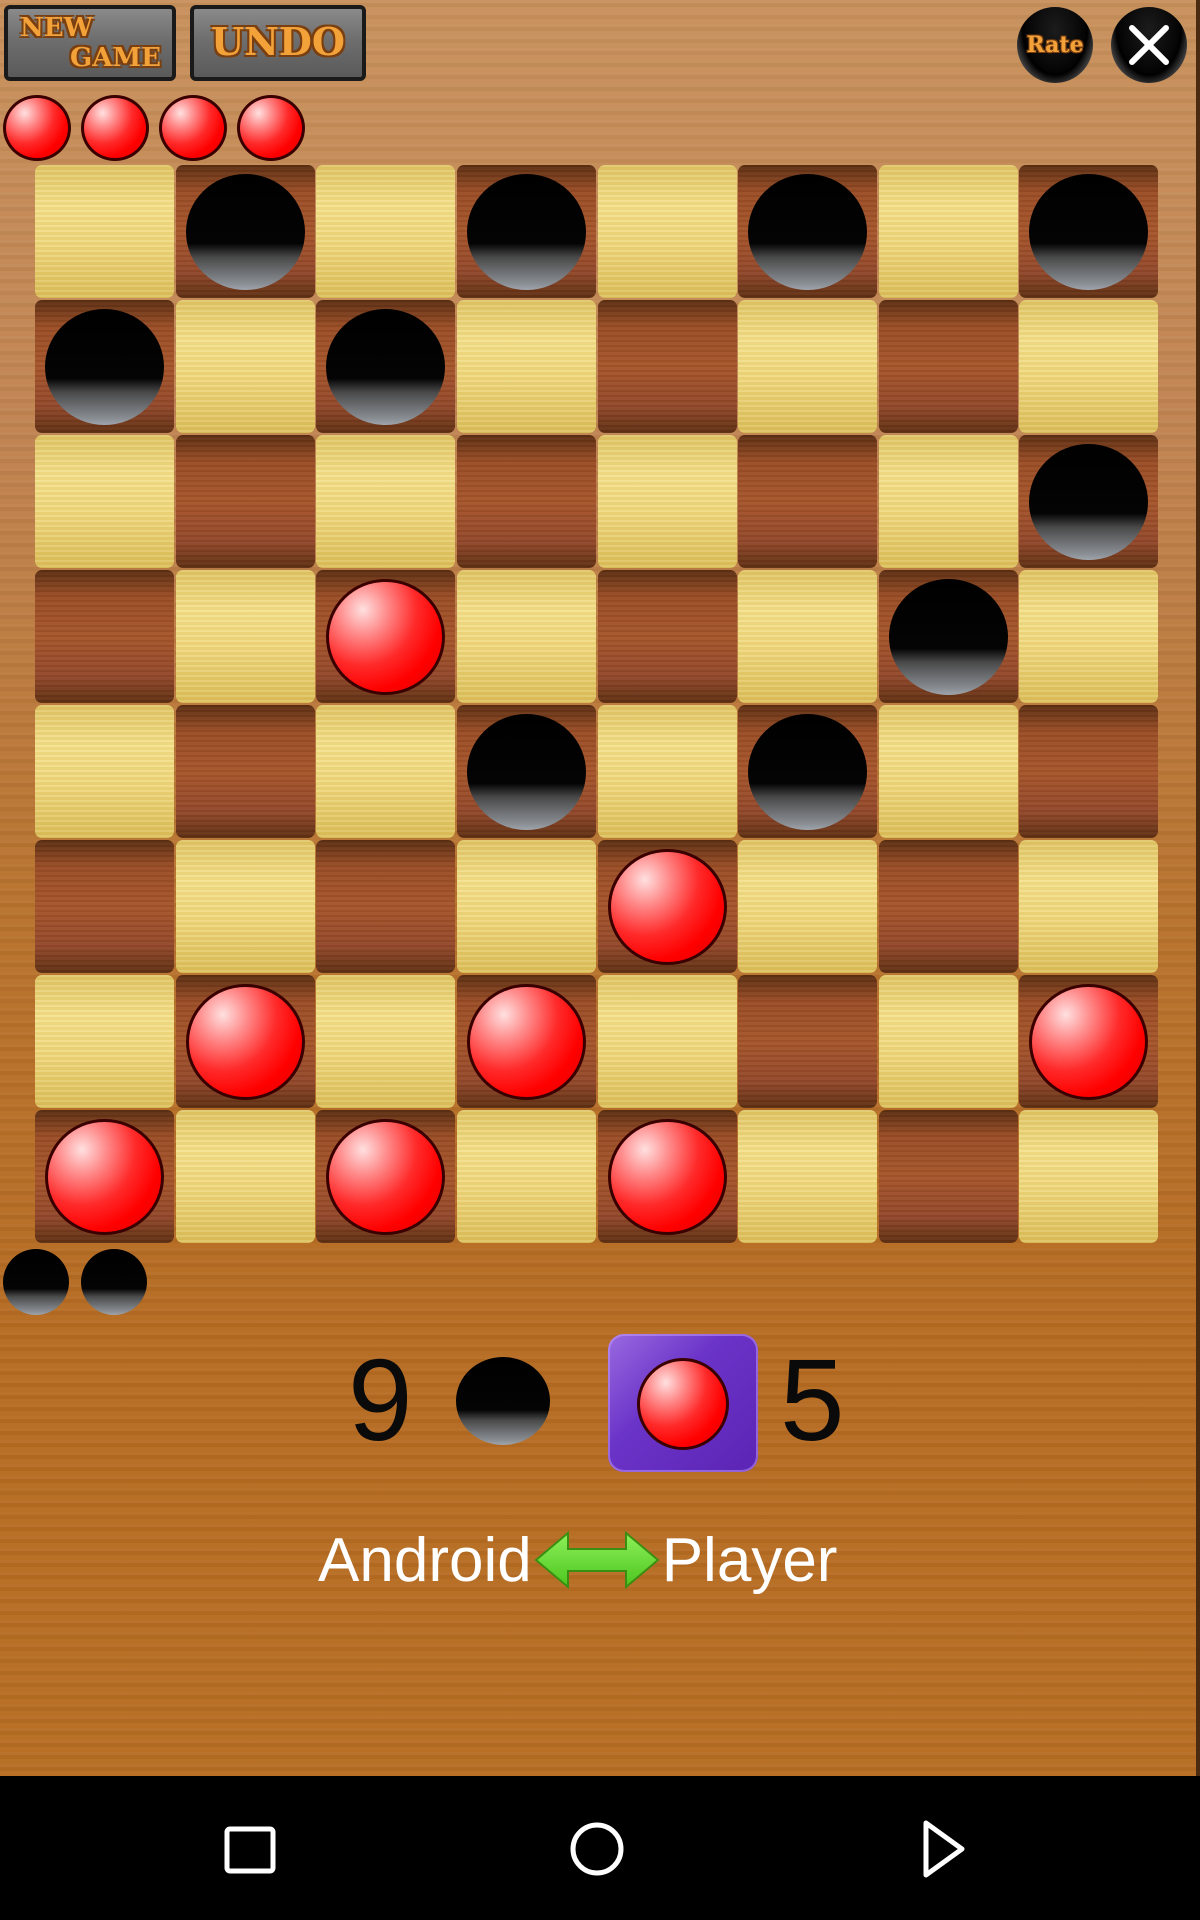 Image resolution: width=1200 pixels, height=1920 pixels. Describe the element at coordinates (1149, 45) in the screenshot. I see `close-button` at that location.